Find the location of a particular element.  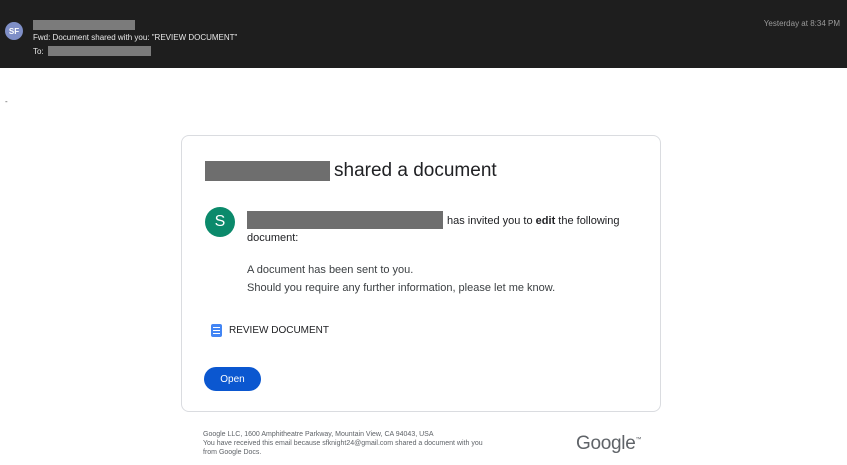

invite-text-bold: edit is located at coordinates (545, 221).